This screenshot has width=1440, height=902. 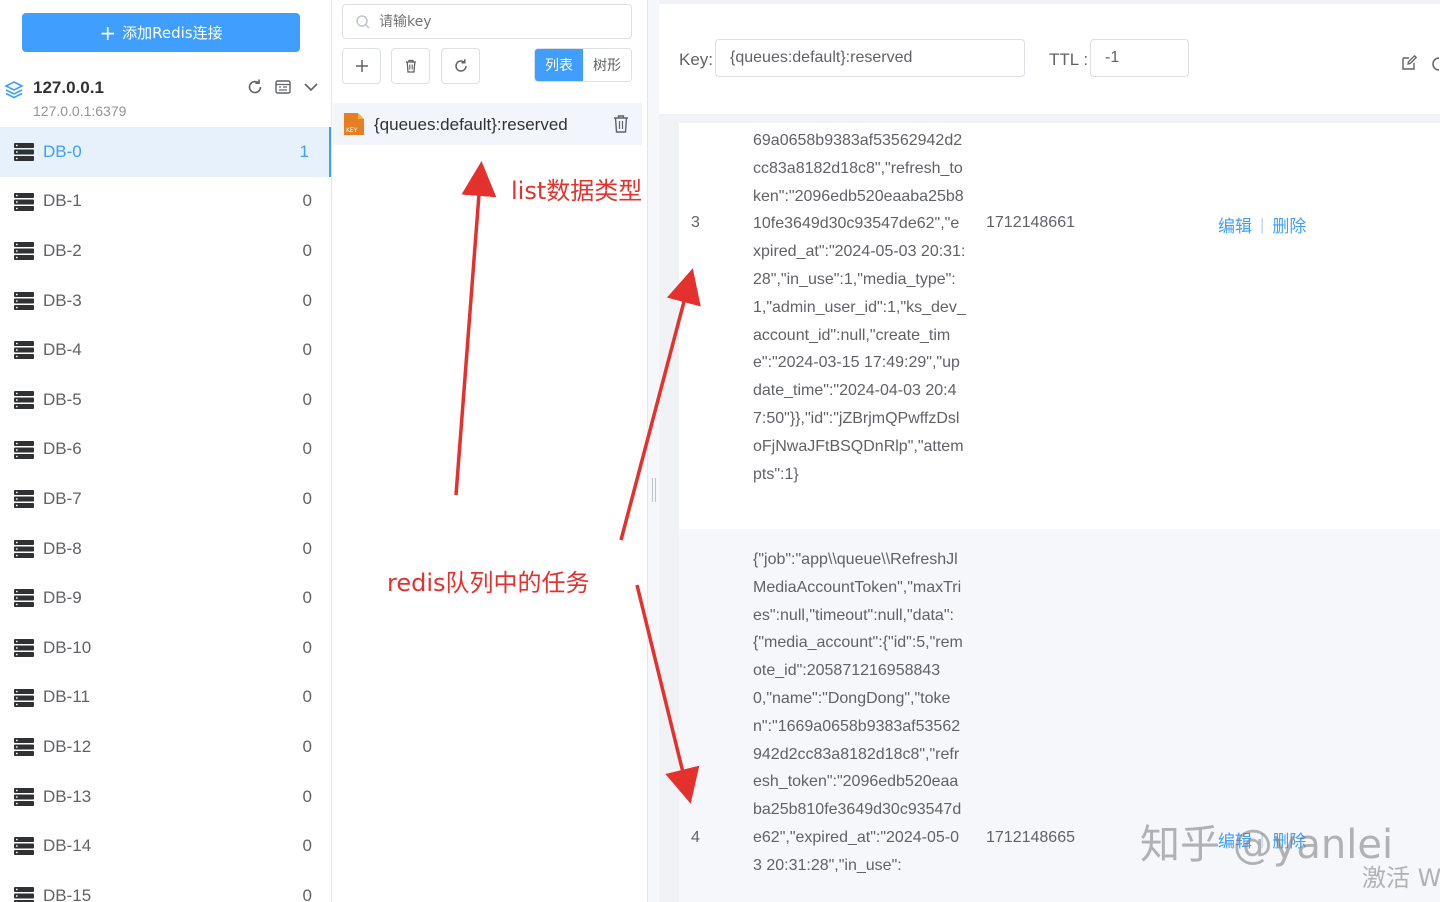 I want to click on row-score: 1712148661, so click(x=1030, y=222).